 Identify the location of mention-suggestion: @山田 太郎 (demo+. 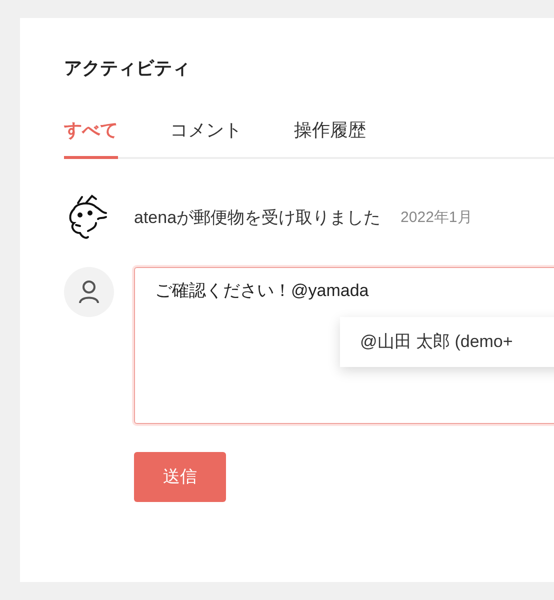
(447, 342).